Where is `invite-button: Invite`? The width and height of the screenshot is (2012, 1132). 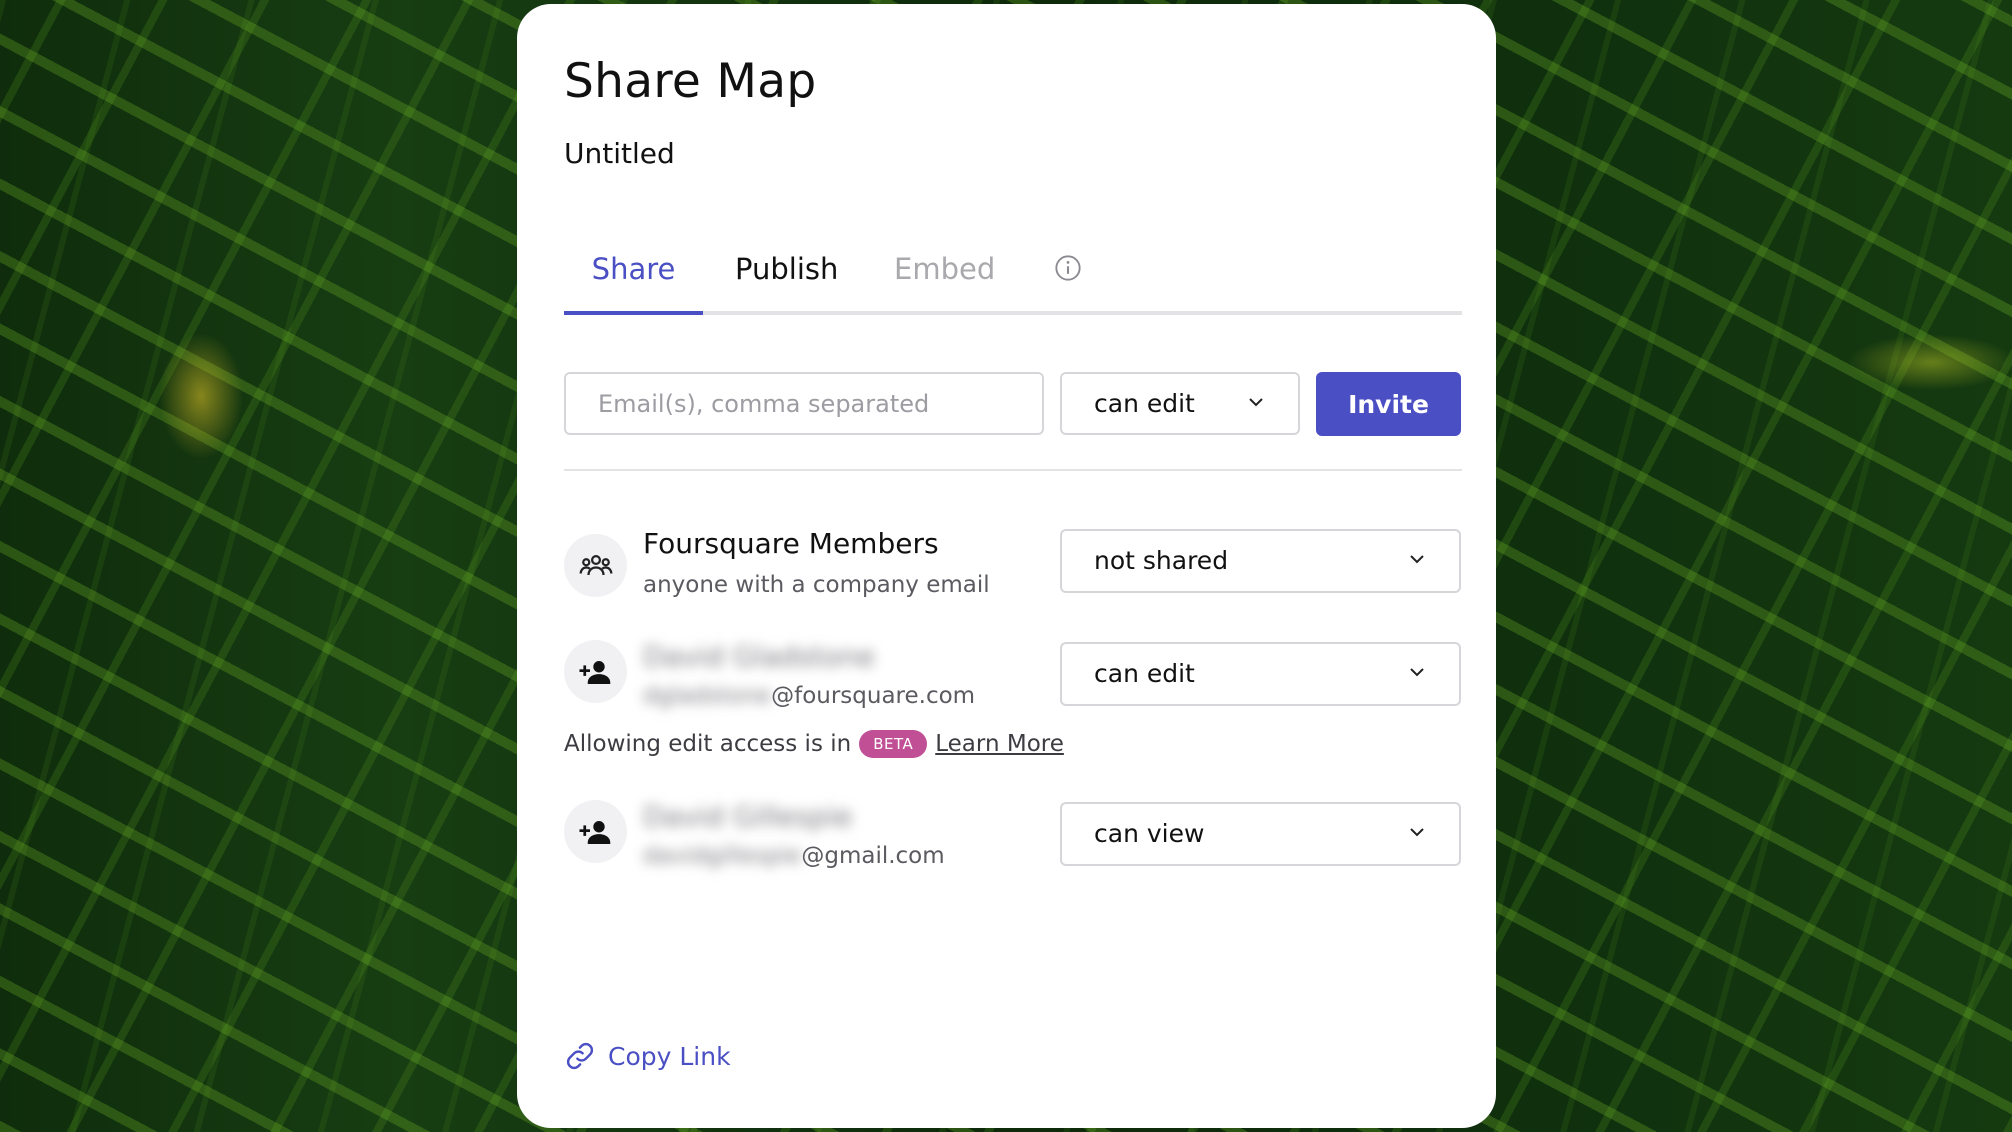 invite-button: Invite is located at coordinates (1388, 404).